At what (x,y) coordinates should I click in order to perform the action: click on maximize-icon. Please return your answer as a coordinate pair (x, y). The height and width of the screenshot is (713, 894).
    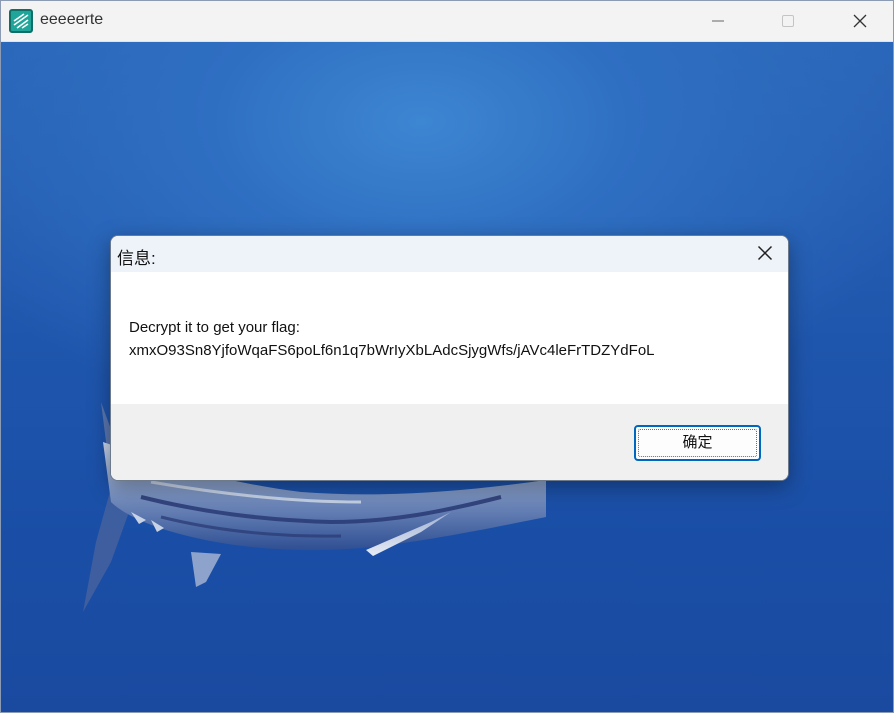
    Looking at the image, I should click on (788, 21).